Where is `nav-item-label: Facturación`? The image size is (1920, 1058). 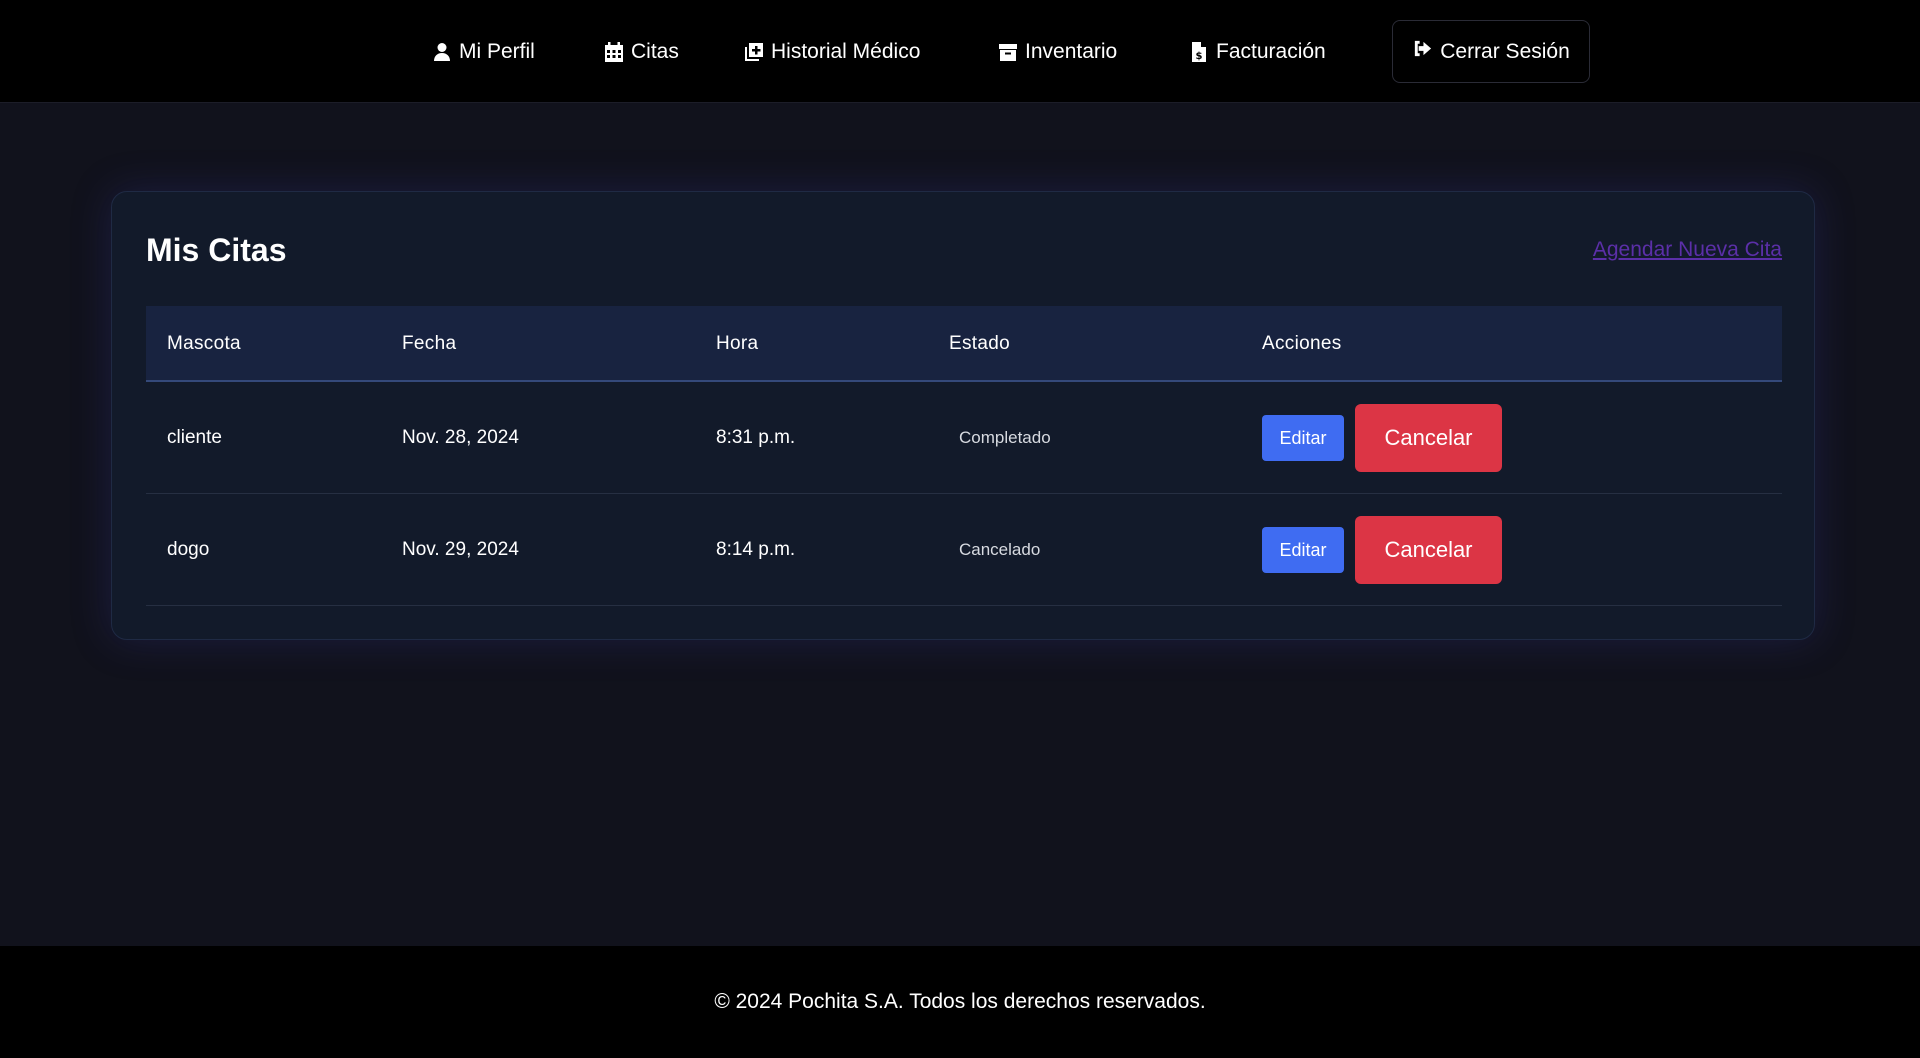 nav-item-label: Facturación is located at coordinates (1271, 51).